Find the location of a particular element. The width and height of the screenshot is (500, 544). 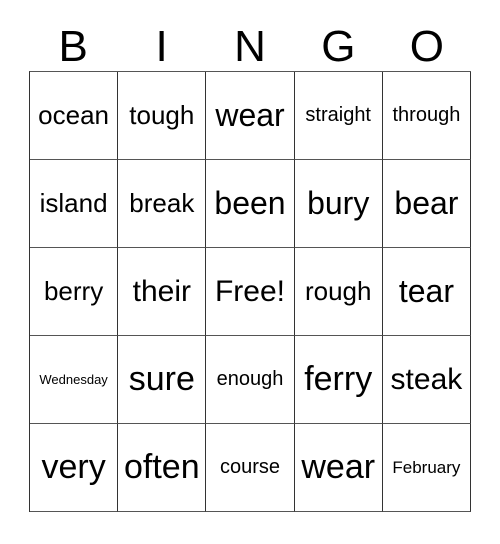

bingo-header-row: B I N G O is located at coordinates (250, 39).